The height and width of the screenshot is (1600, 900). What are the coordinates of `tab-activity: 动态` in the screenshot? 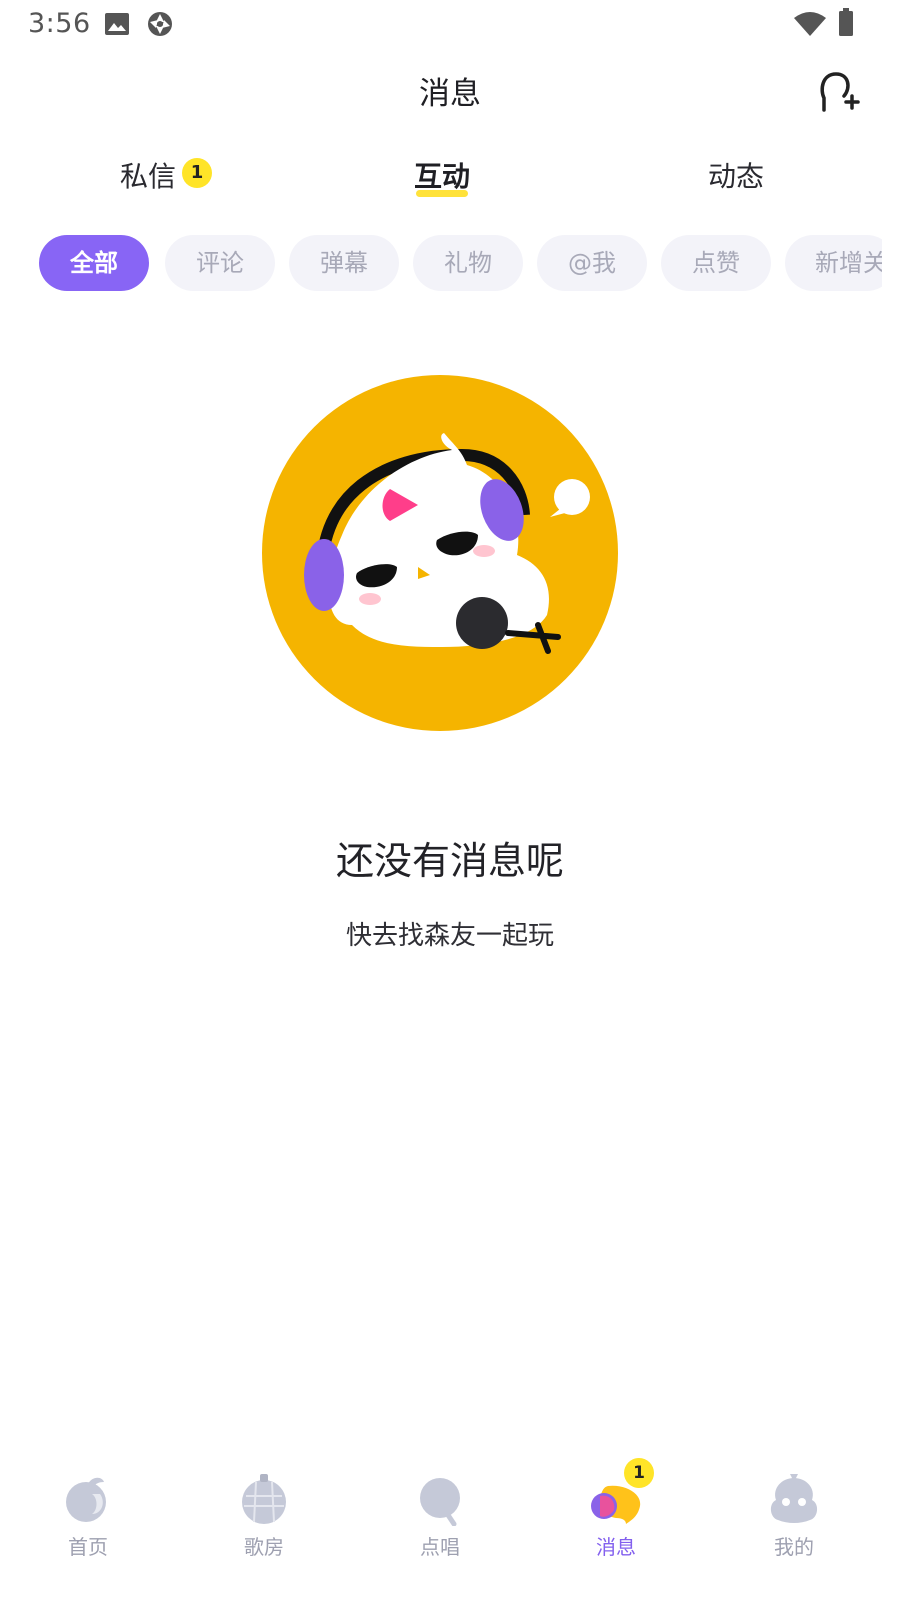 It's located at (736, 175).